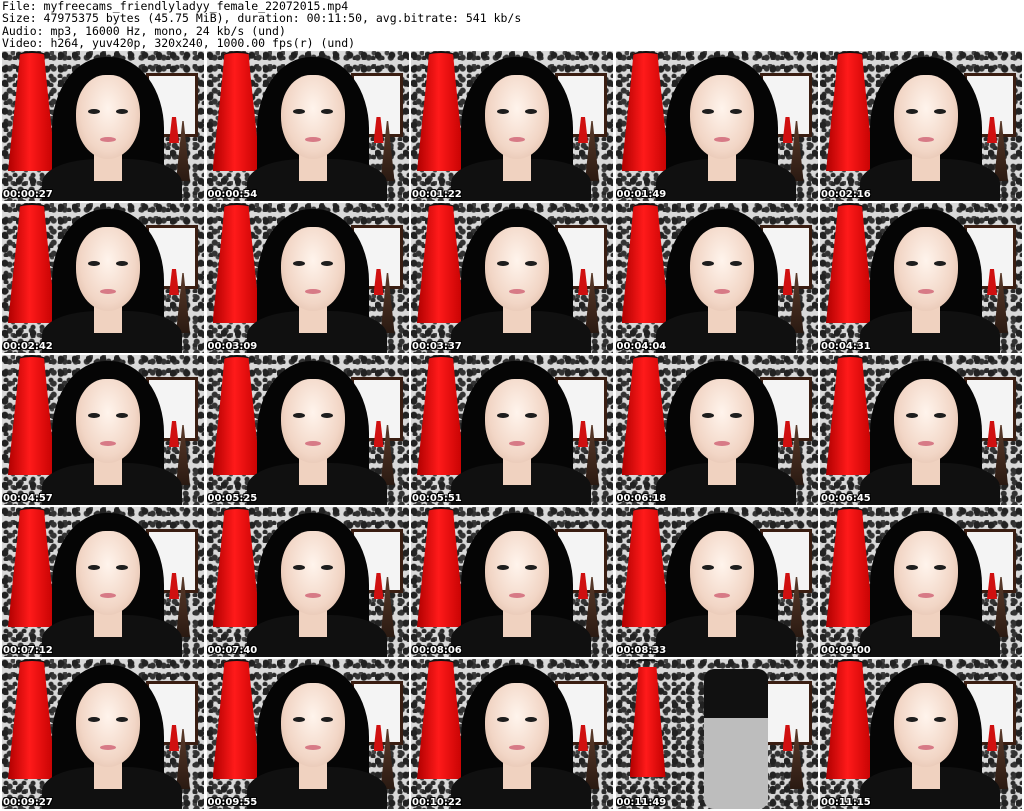  Describe the element at coordinates (512, 126) in the screenshot. I see `video-thumbnail: 00:01:22` at that location.